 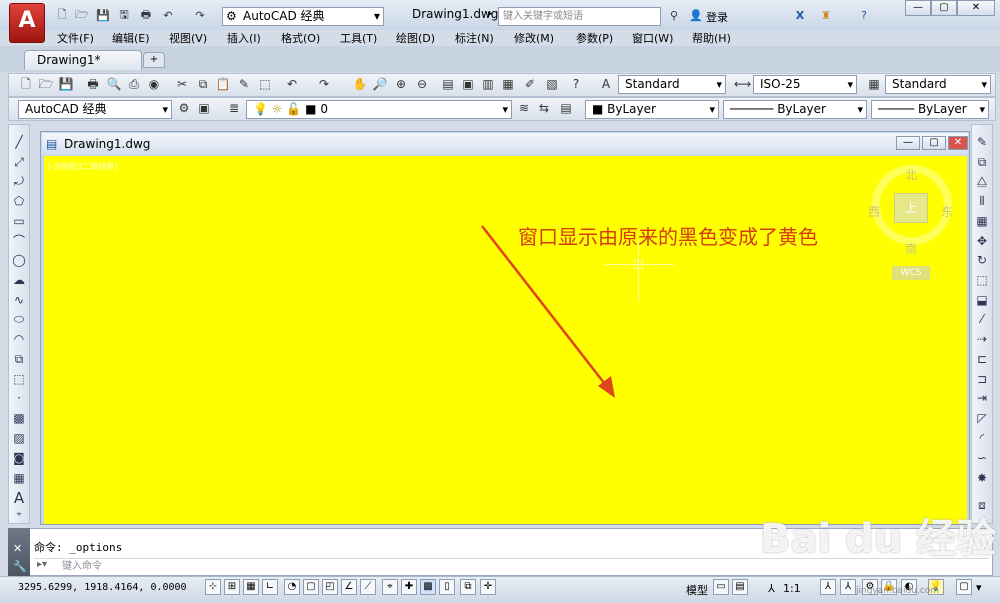 I want to click on paste-icon: 📋, so click(x=223, y=84).